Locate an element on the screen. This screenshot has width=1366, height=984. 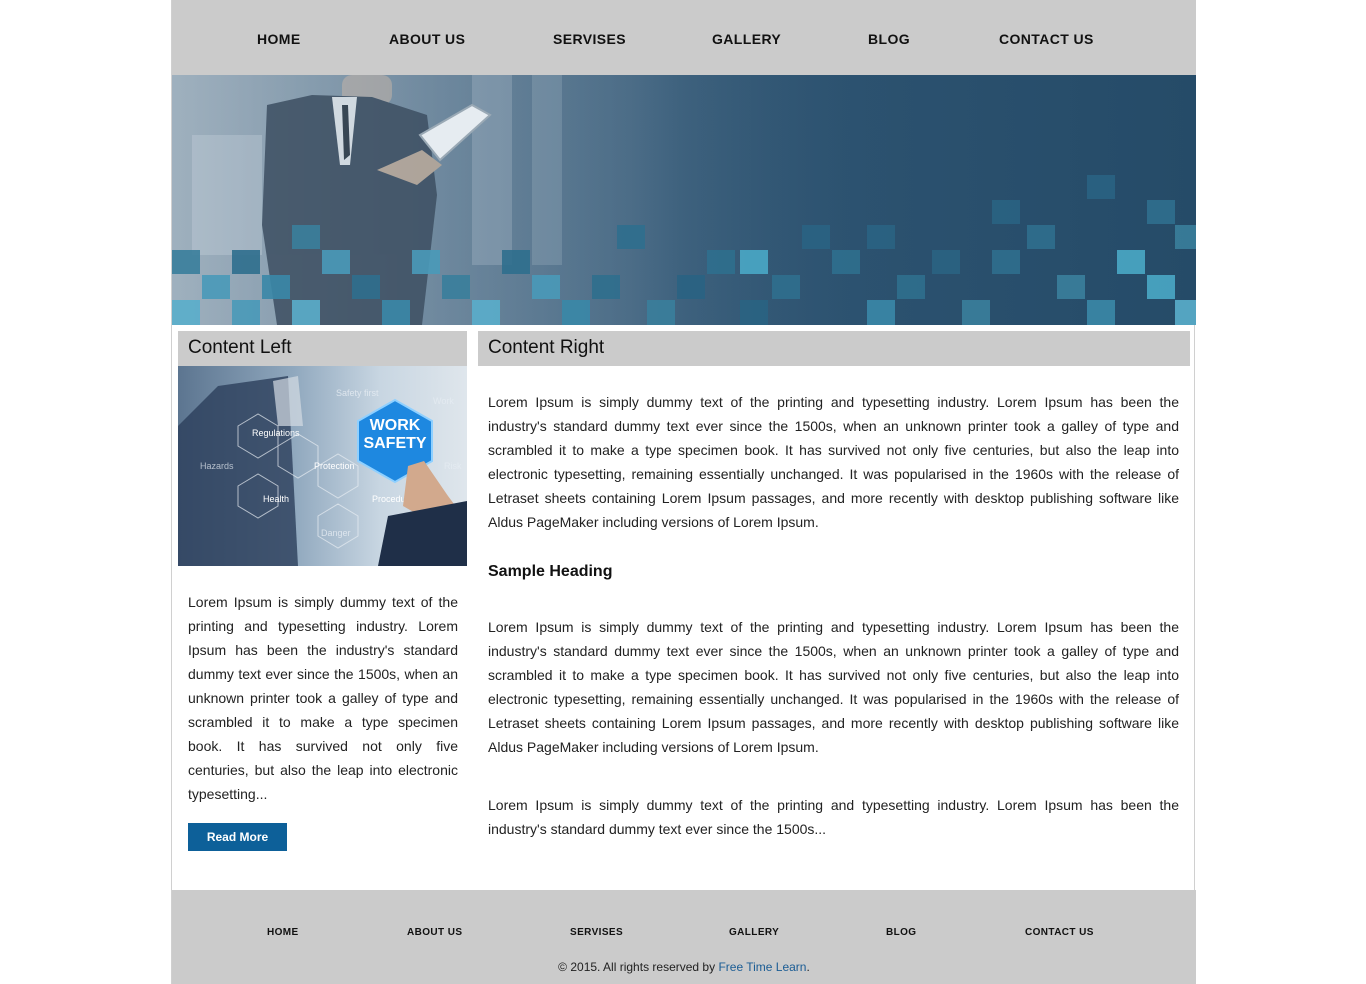
copyright-suffix: . is located at coordinates (808, 967).